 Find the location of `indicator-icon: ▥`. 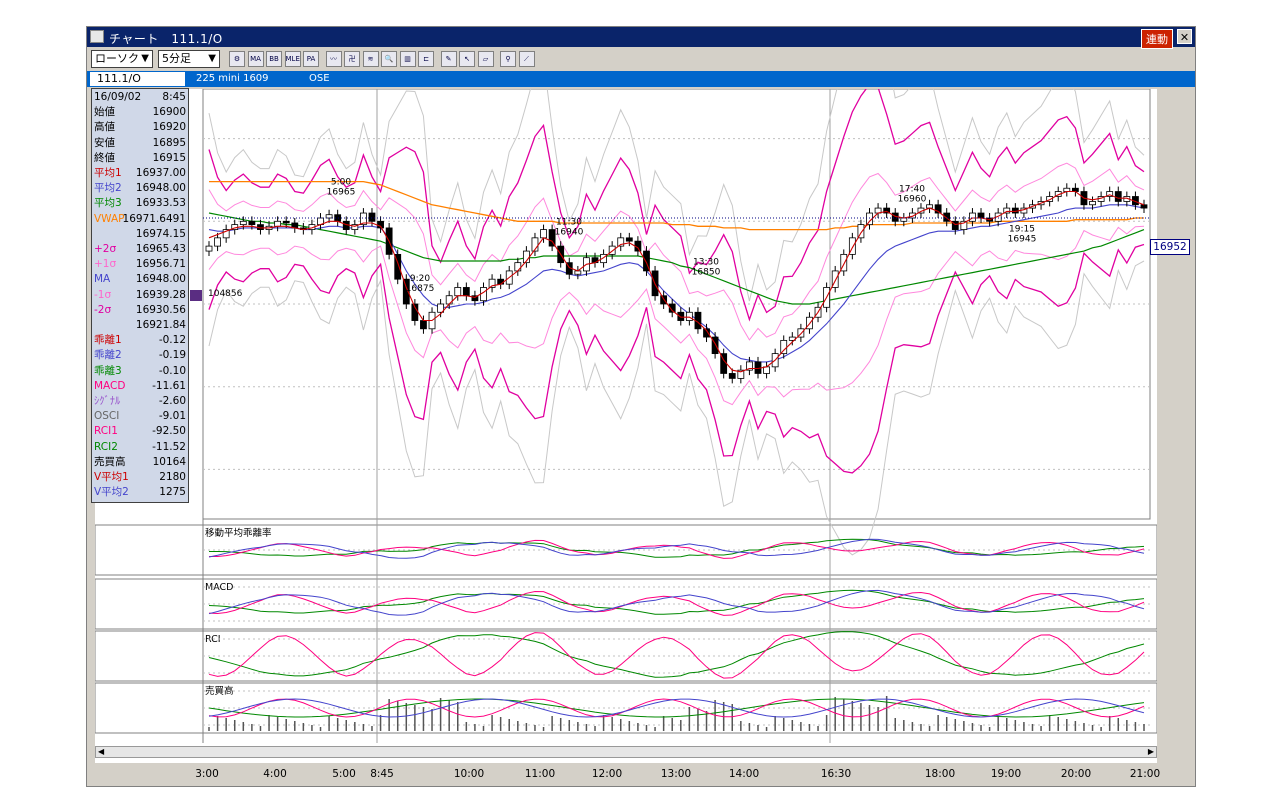

indicator-icon: ▥ is located at coordinates (407, 59).